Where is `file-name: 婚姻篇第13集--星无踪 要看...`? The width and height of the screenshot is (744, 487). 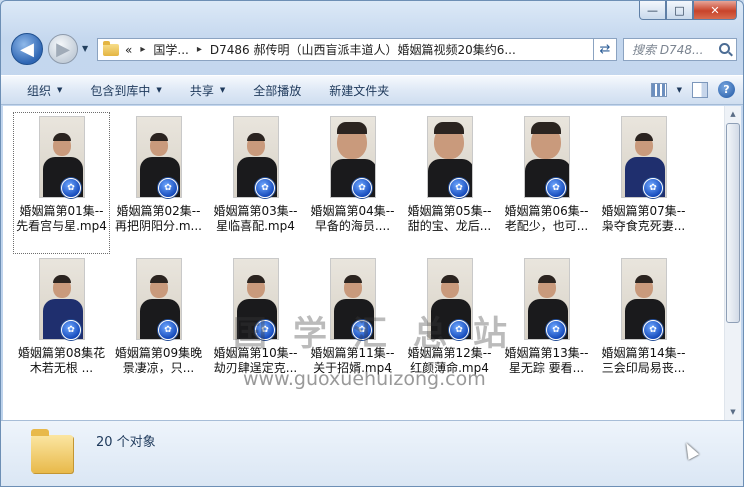 file-name: 婚姻篇第13集--星无踪 要看... is located at coordinates (546, 360).